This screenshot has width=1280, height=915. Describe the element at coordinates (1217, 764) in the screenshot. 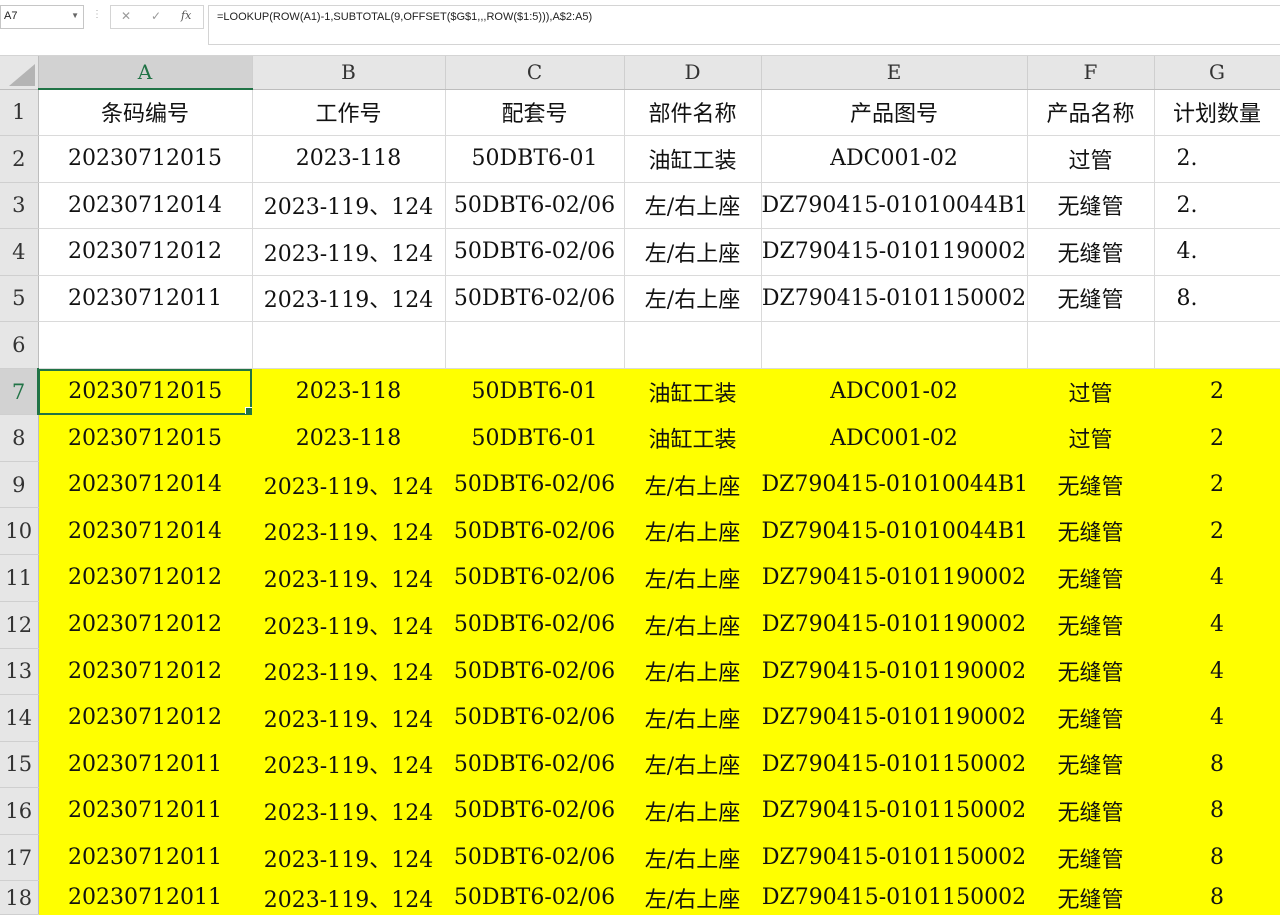

I see `cell-g15: 8` at that location.